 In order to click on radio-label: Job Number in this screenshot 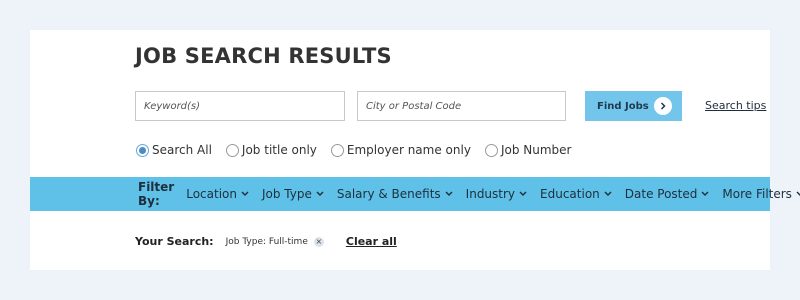, I will do `click(536, 150)`.